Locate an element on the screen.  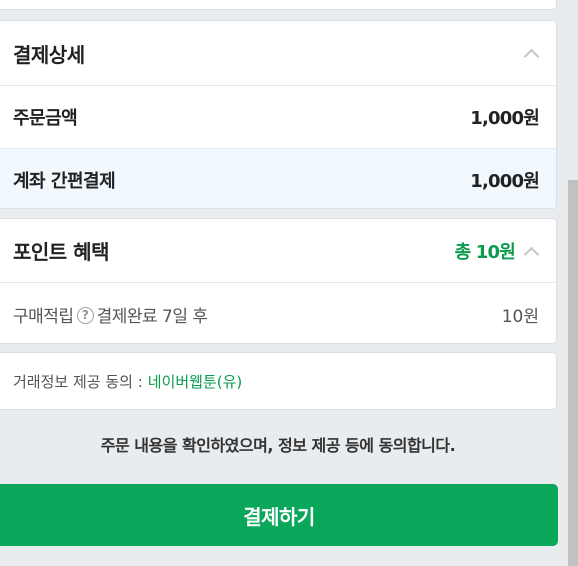
point-benefit-title: 포인트 혜택 is located at coordinates (61, 252).